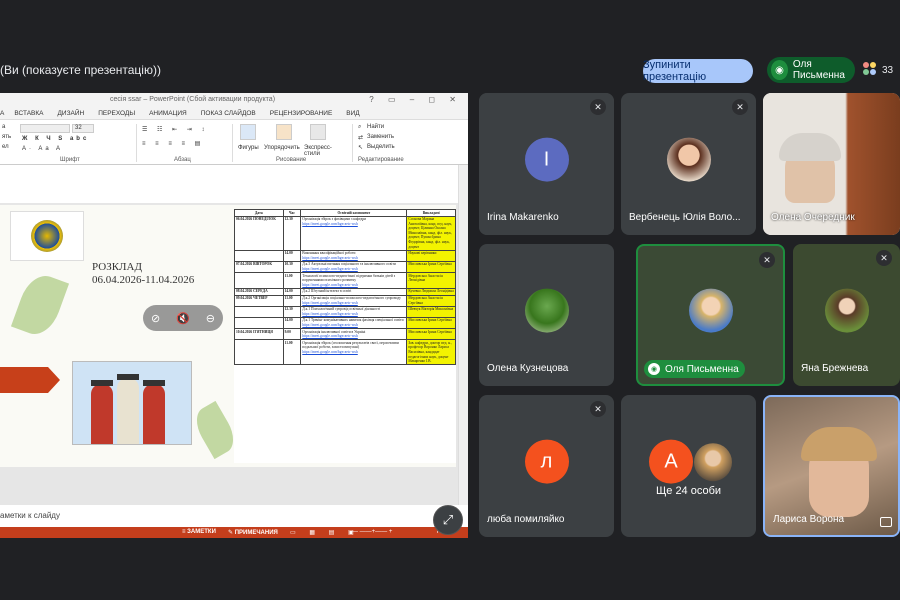 This screenshot has width=900, height=600. I want to click on participant-tile-vorona: Лариса Ворона, so click(831, 466).